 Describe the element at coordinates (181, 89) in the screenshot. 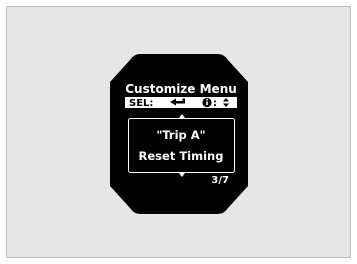

I see `menu-title: Customize Menu` at that location.